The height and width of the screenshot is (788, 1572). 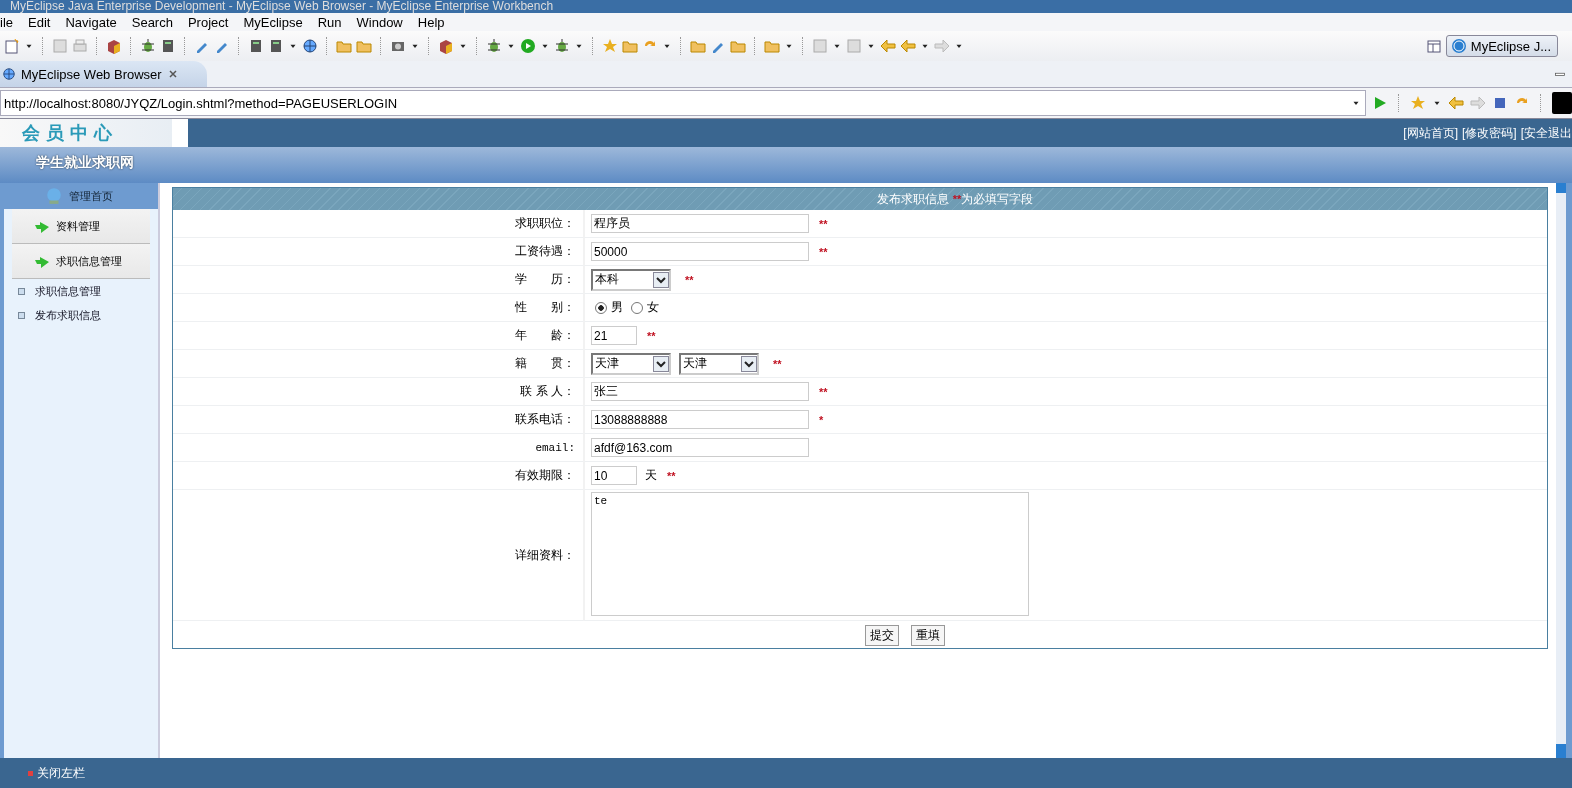 I want to click on close-icon, so click(x=172, y=74).